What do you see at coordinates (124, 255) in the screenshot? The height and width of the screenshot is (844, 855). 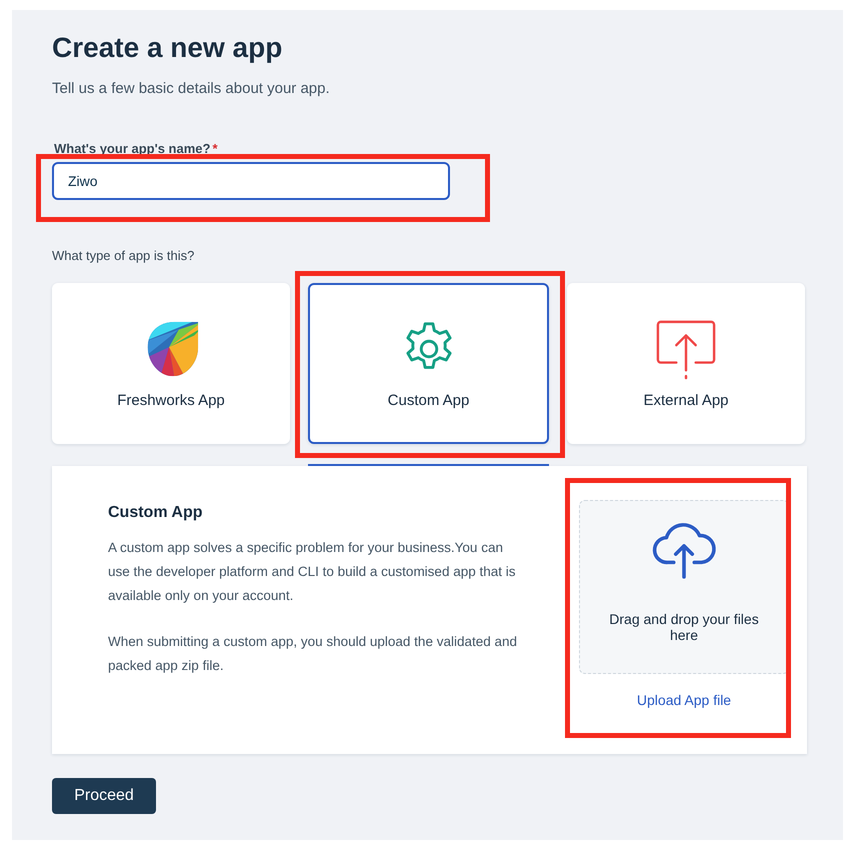 I see `type-question: What type of app is this?` at bounding box center [124, 255].